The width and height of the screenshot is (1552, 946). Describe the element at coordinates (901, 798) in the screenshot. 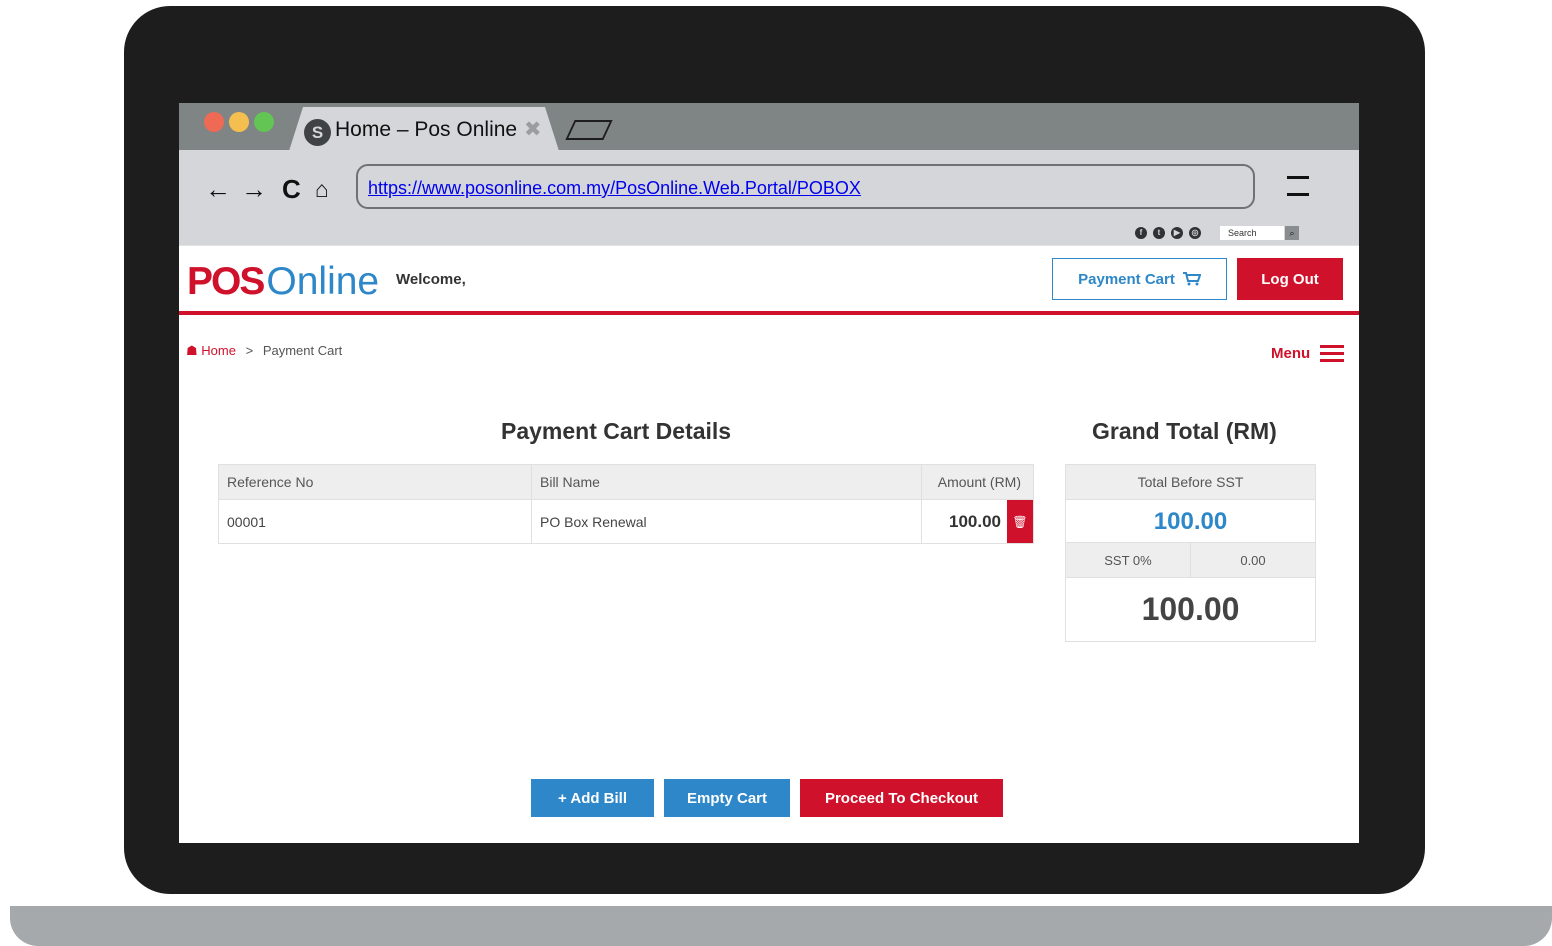

I see `proceed-to-checkout-button: Proceed To Checkout` at that location.